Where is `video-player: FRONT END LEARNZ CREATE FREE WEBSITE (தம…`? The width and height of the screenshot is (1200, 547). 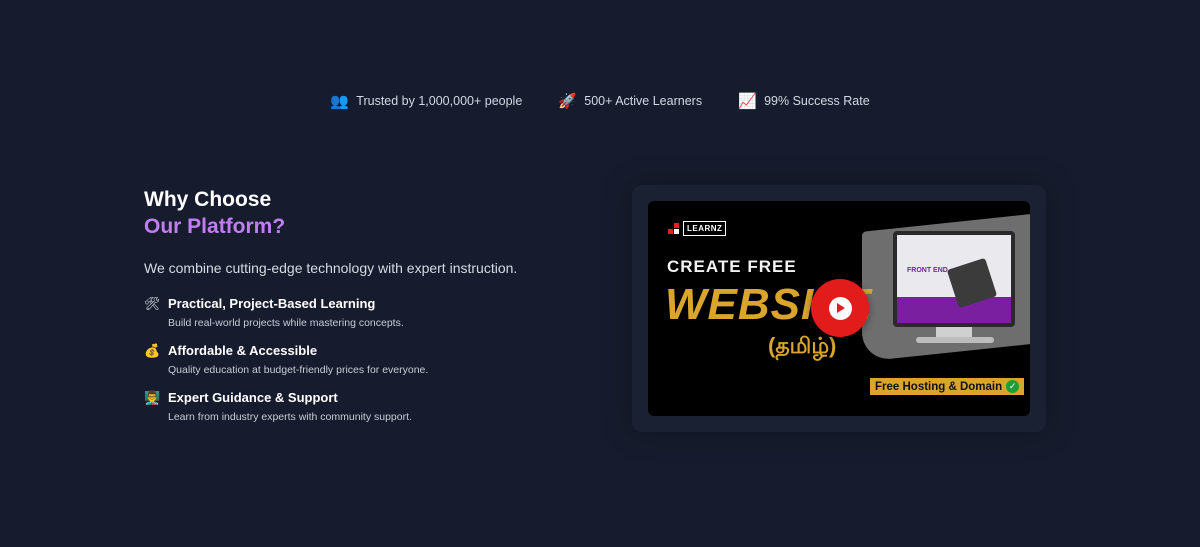 video-player: FRONT END LEARNZ CREATE FREE WEBSITE (தம… is located at coordinates (839, 308).